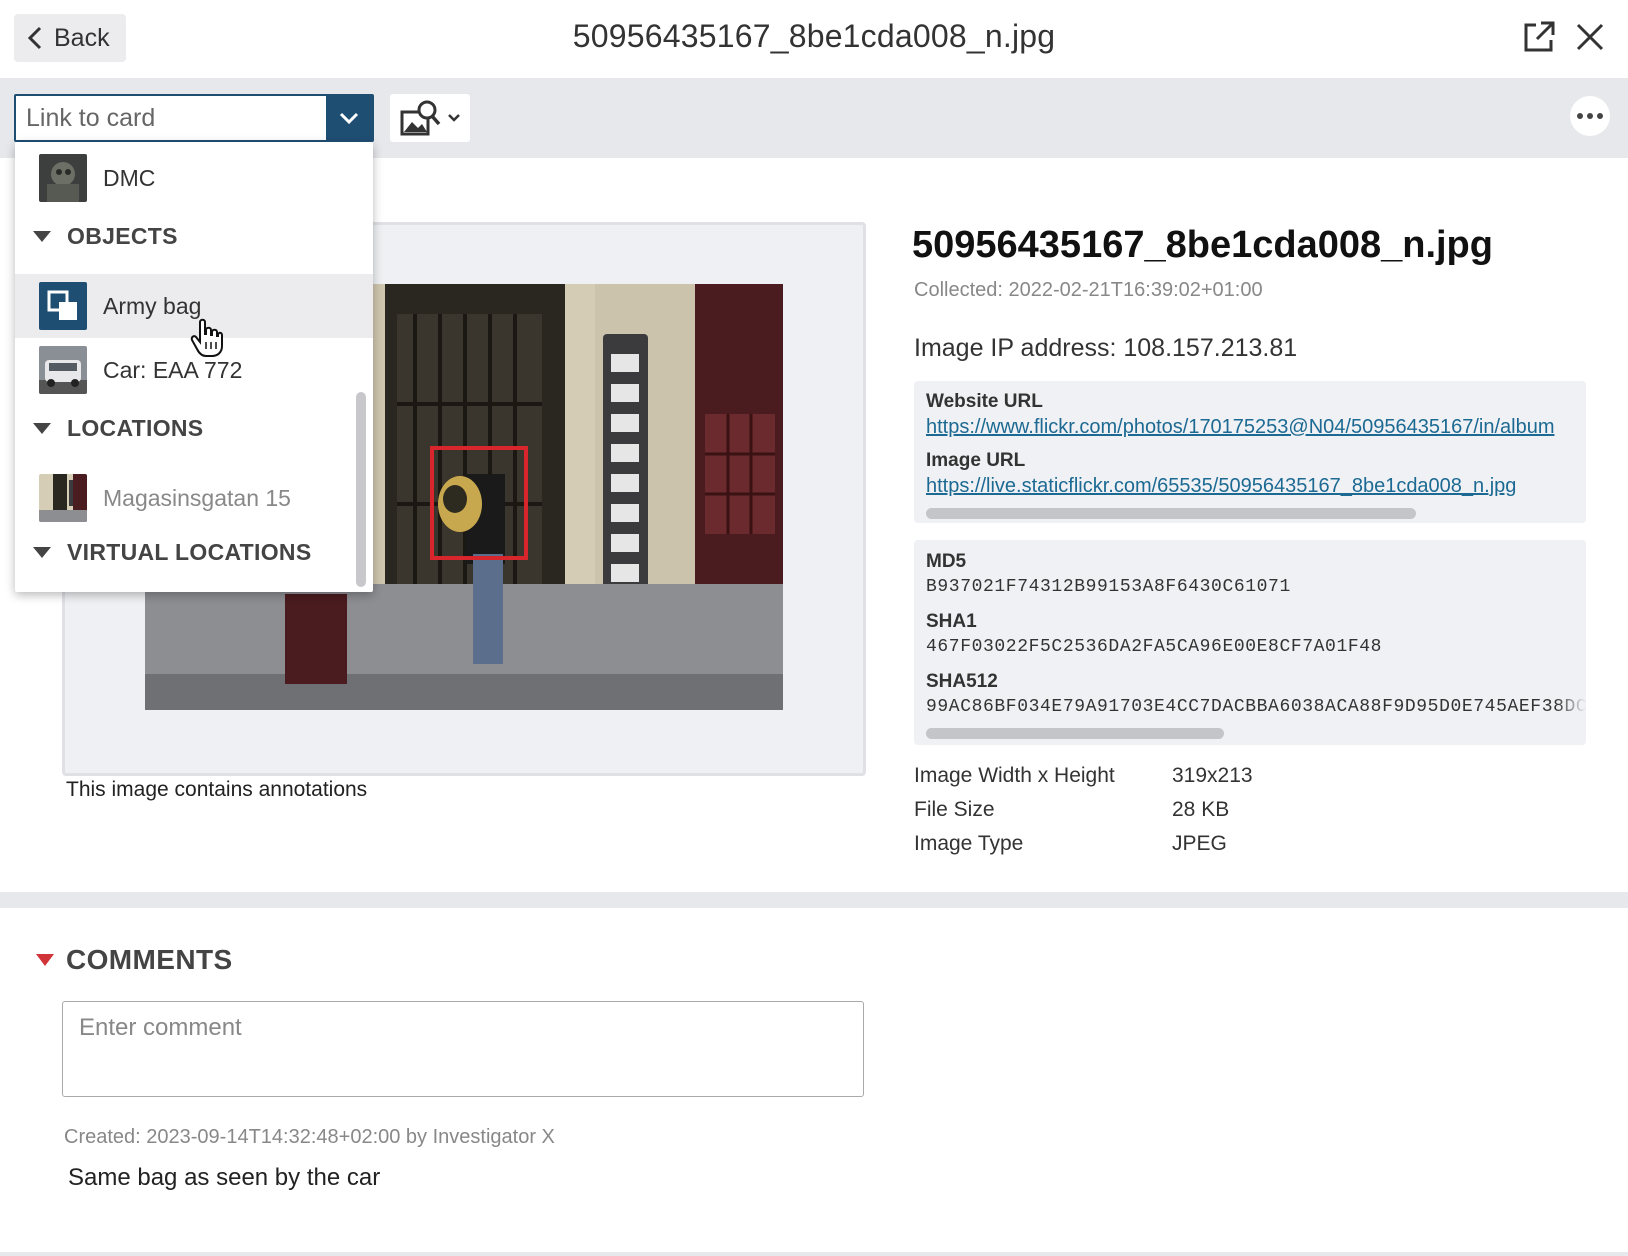  Describe the element at coordinates (1171, 513) in the screenshot. I see `url-horizontal-scrollbar` at that location.